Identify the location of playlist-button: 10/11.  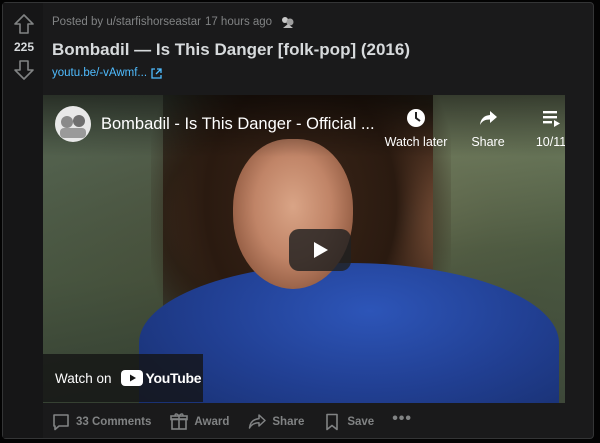
(547, 128).